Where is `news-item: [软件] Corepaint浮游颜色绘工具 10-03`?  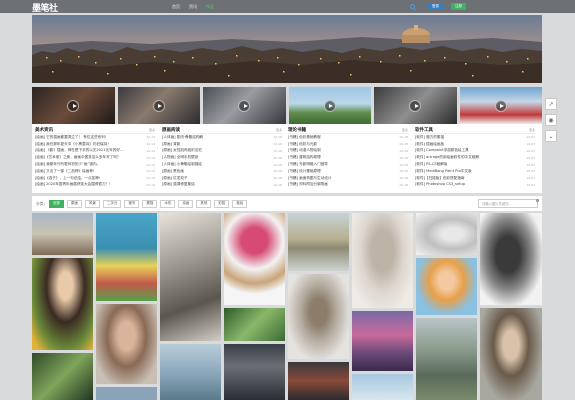
news-item: [软件] Corepaint浮游颜色绘工具 10-03 is located at coordinates (475, 151).